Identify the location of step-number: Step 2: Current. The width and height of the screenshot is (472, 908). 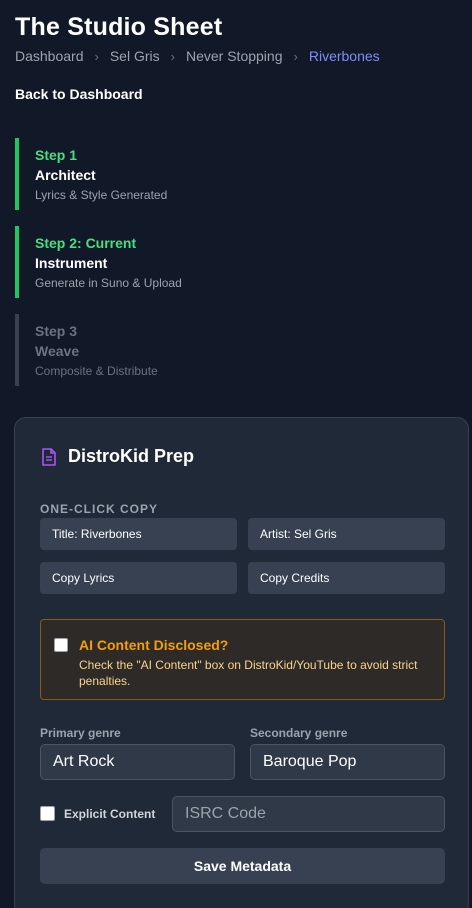
(86, 243).